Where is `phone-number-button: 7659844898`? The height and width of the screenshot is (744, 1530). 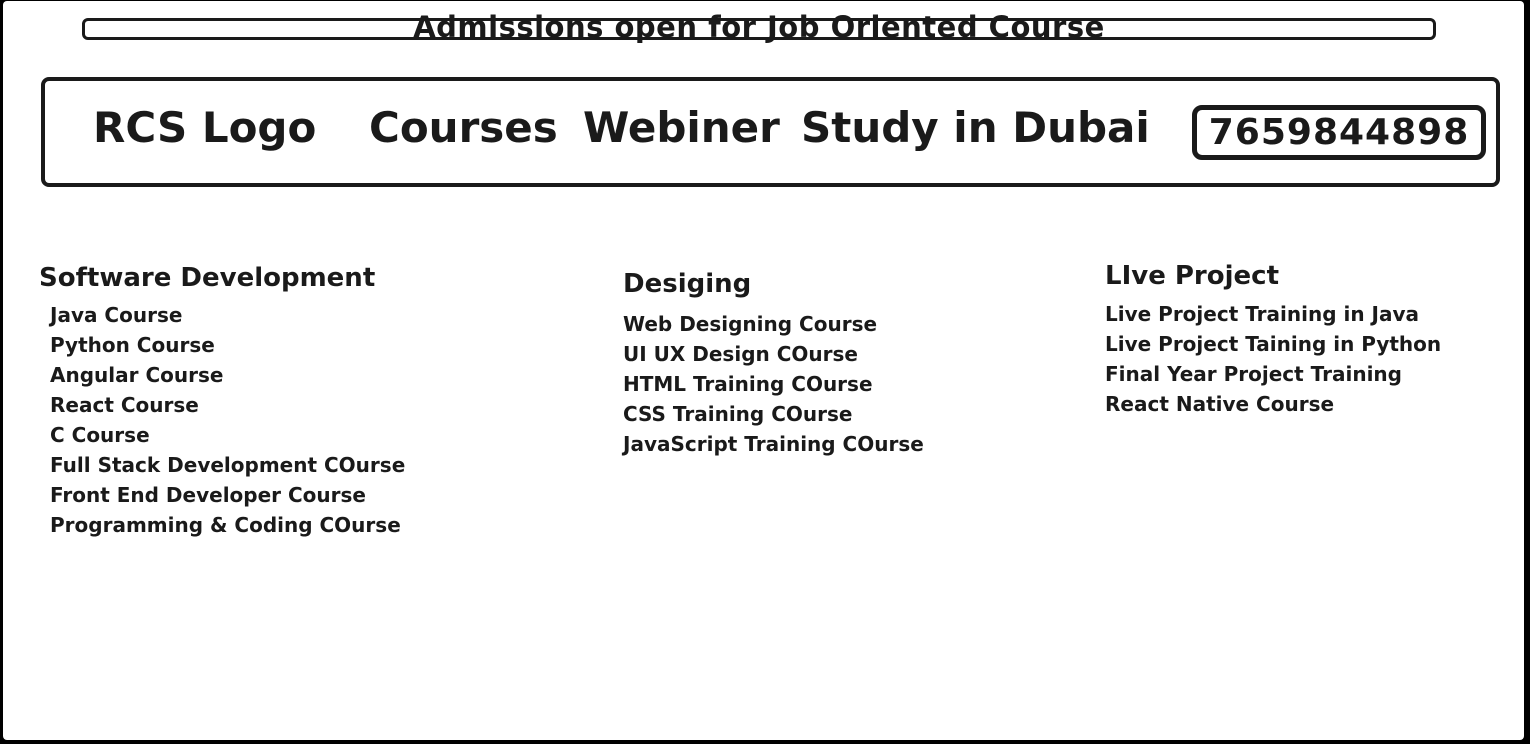 phone-number-button: 7659844898 is located at coordinates (1339, 132).